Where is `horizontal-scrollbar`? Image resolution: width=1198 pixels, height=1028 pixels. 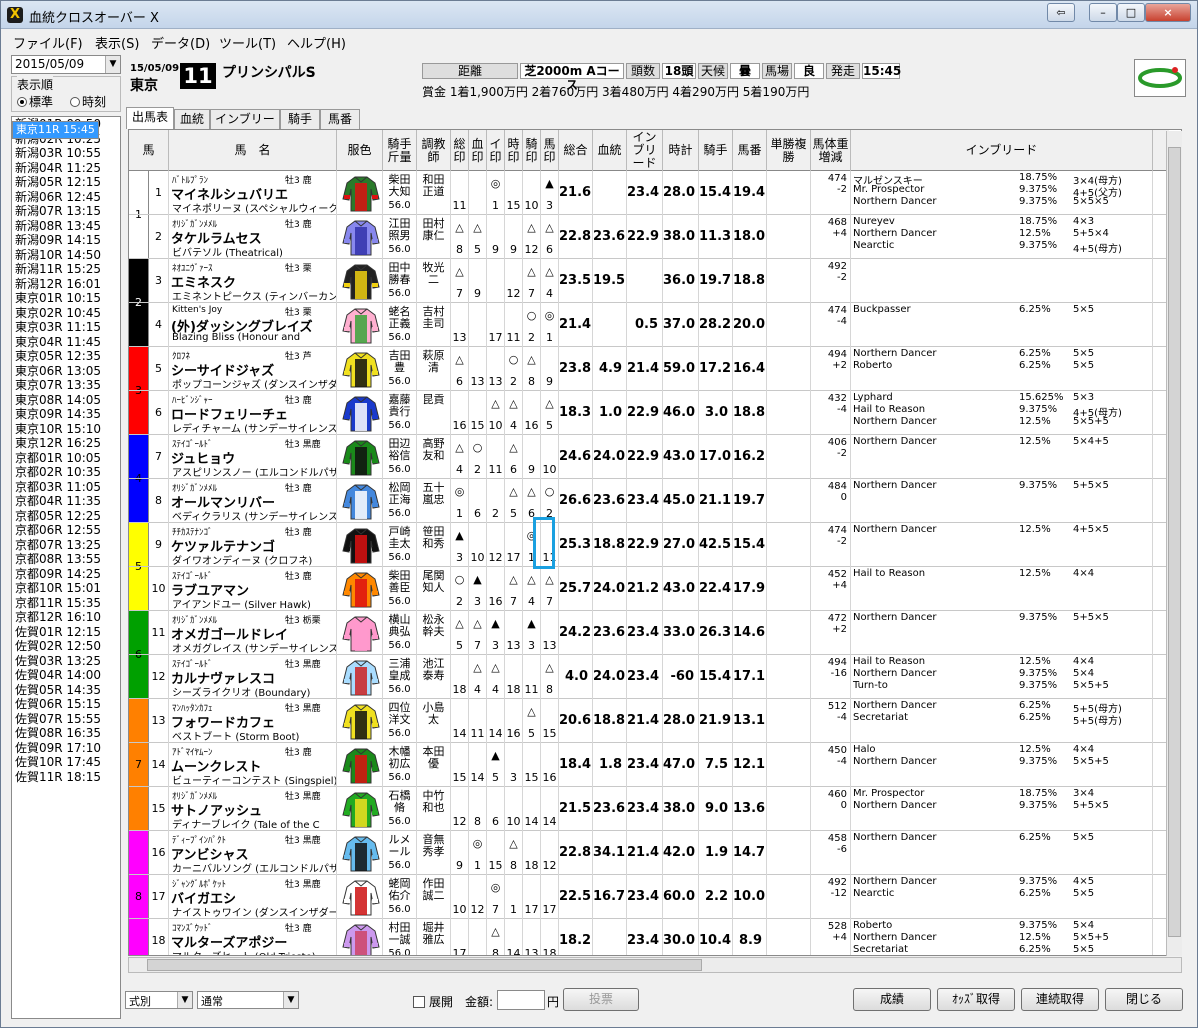
horizontal-scrollbar is located at coordinates (655, 965).